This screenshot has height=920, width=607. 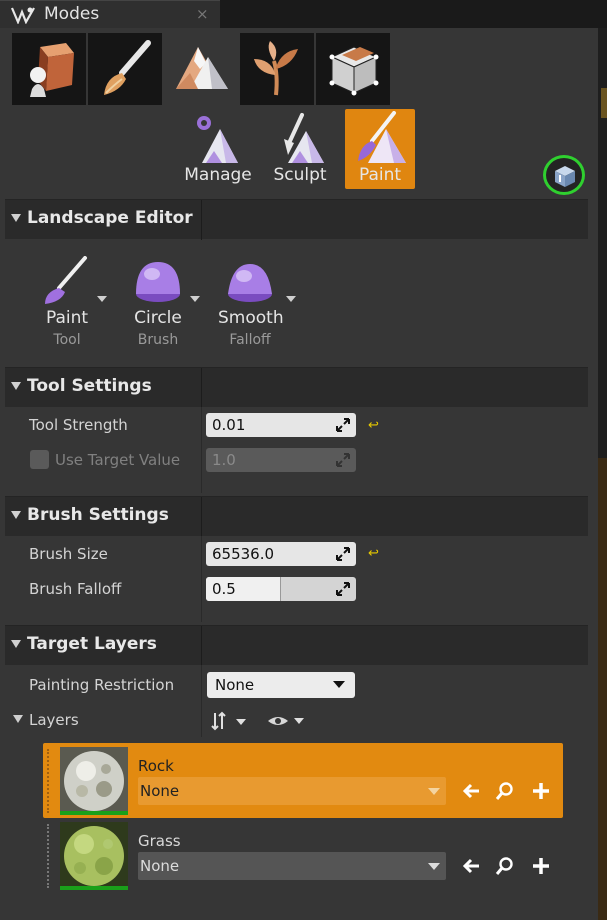 What do you see at coordinates (18, 719) in the screenshot?
I see `layers-collapse-icon` at bounding box center [18, 719].